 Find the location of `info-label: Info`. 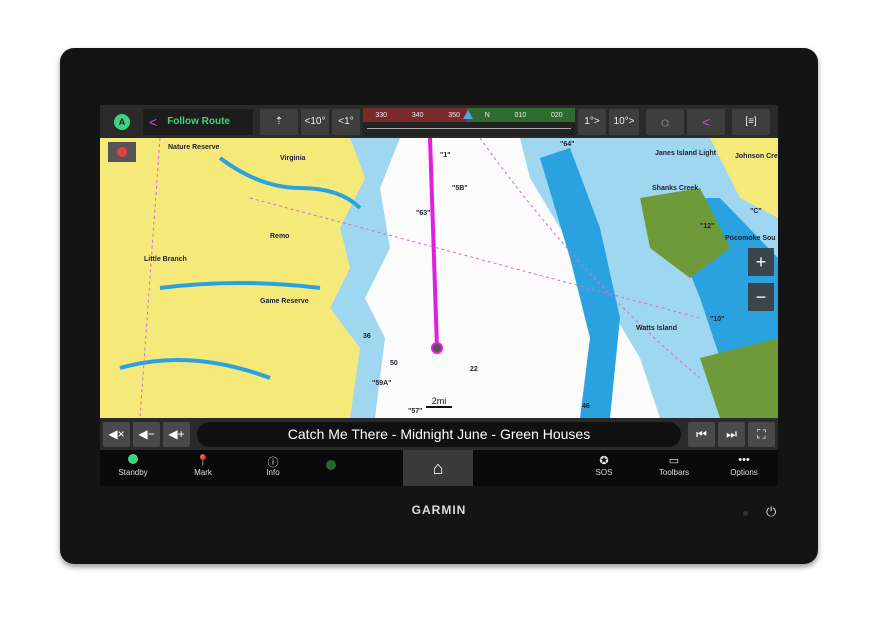

info-label: Info is located at coordinates (273, 472).